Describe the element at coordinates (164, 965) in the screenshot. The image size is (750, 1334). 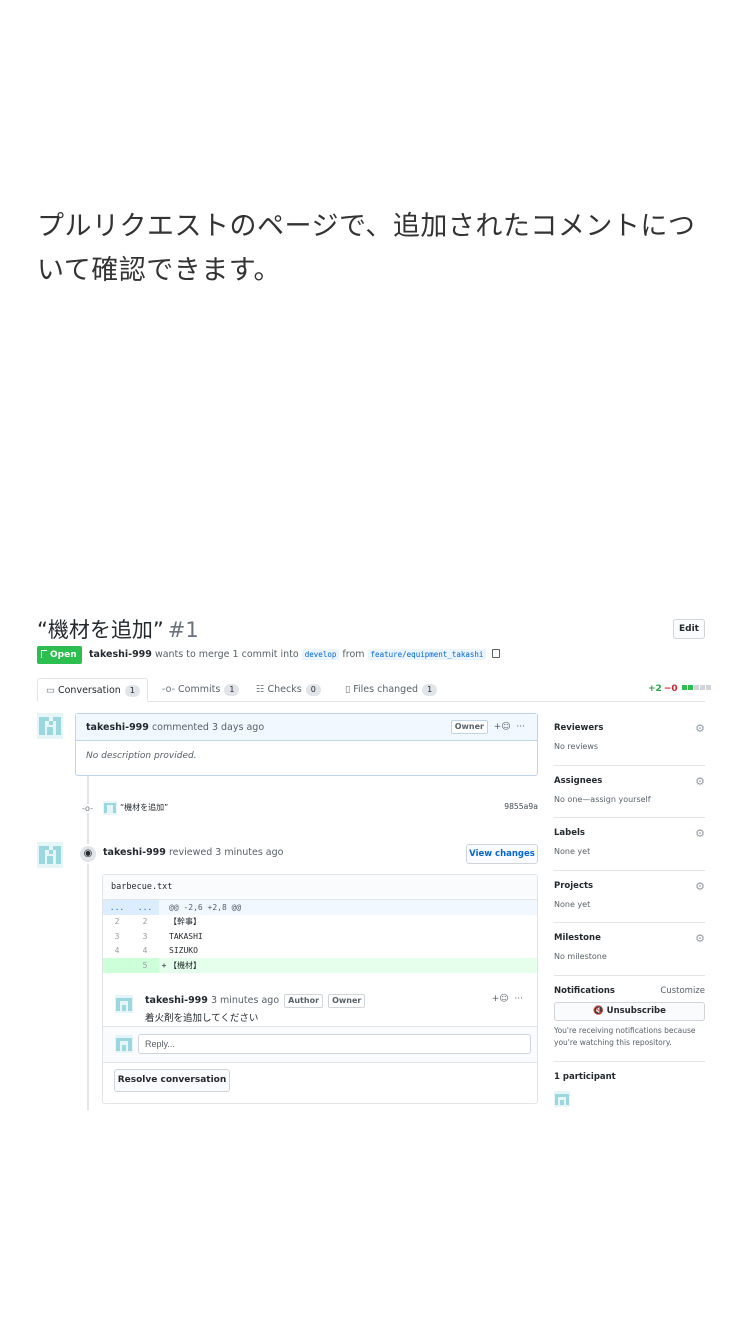
I see `diff-sign: +` at that location.